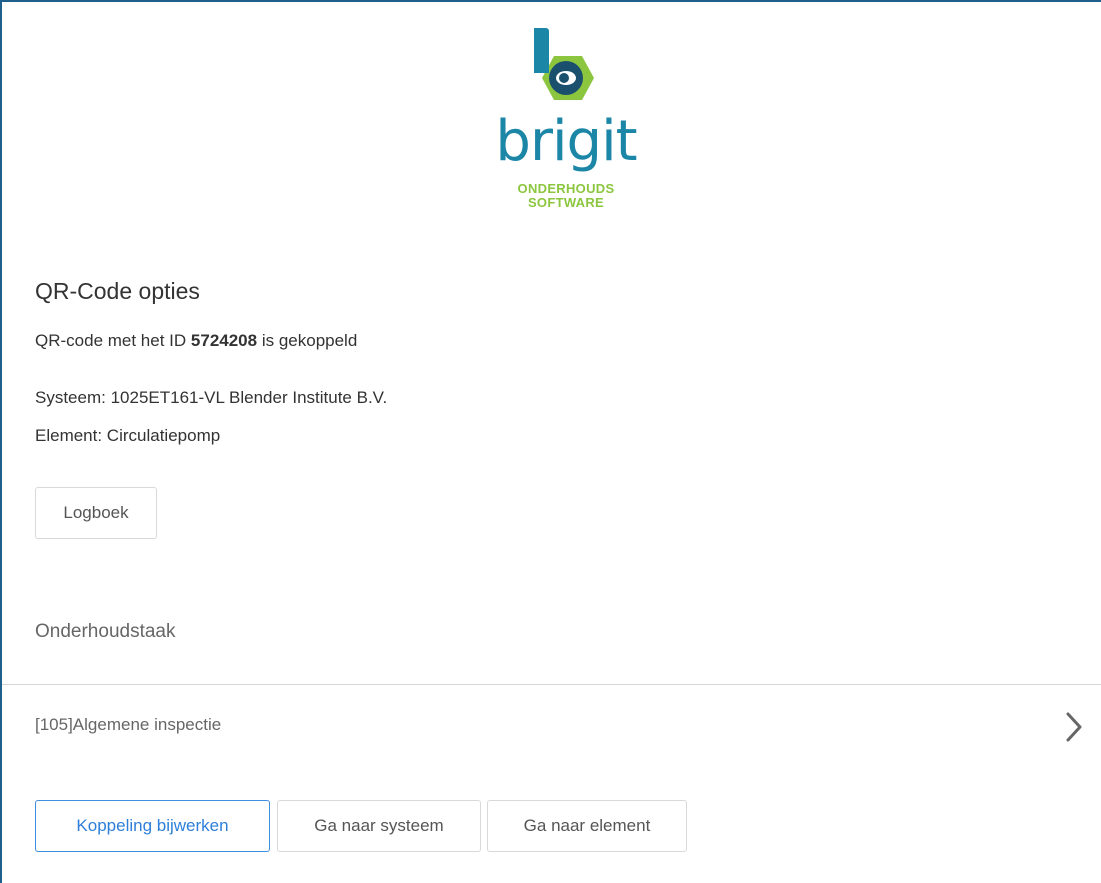 The image size is (1101, 883). Describe the element at coordinates (587, 826) in the screenshot. I see `go-to-element-button: Ga naar element` at that location.